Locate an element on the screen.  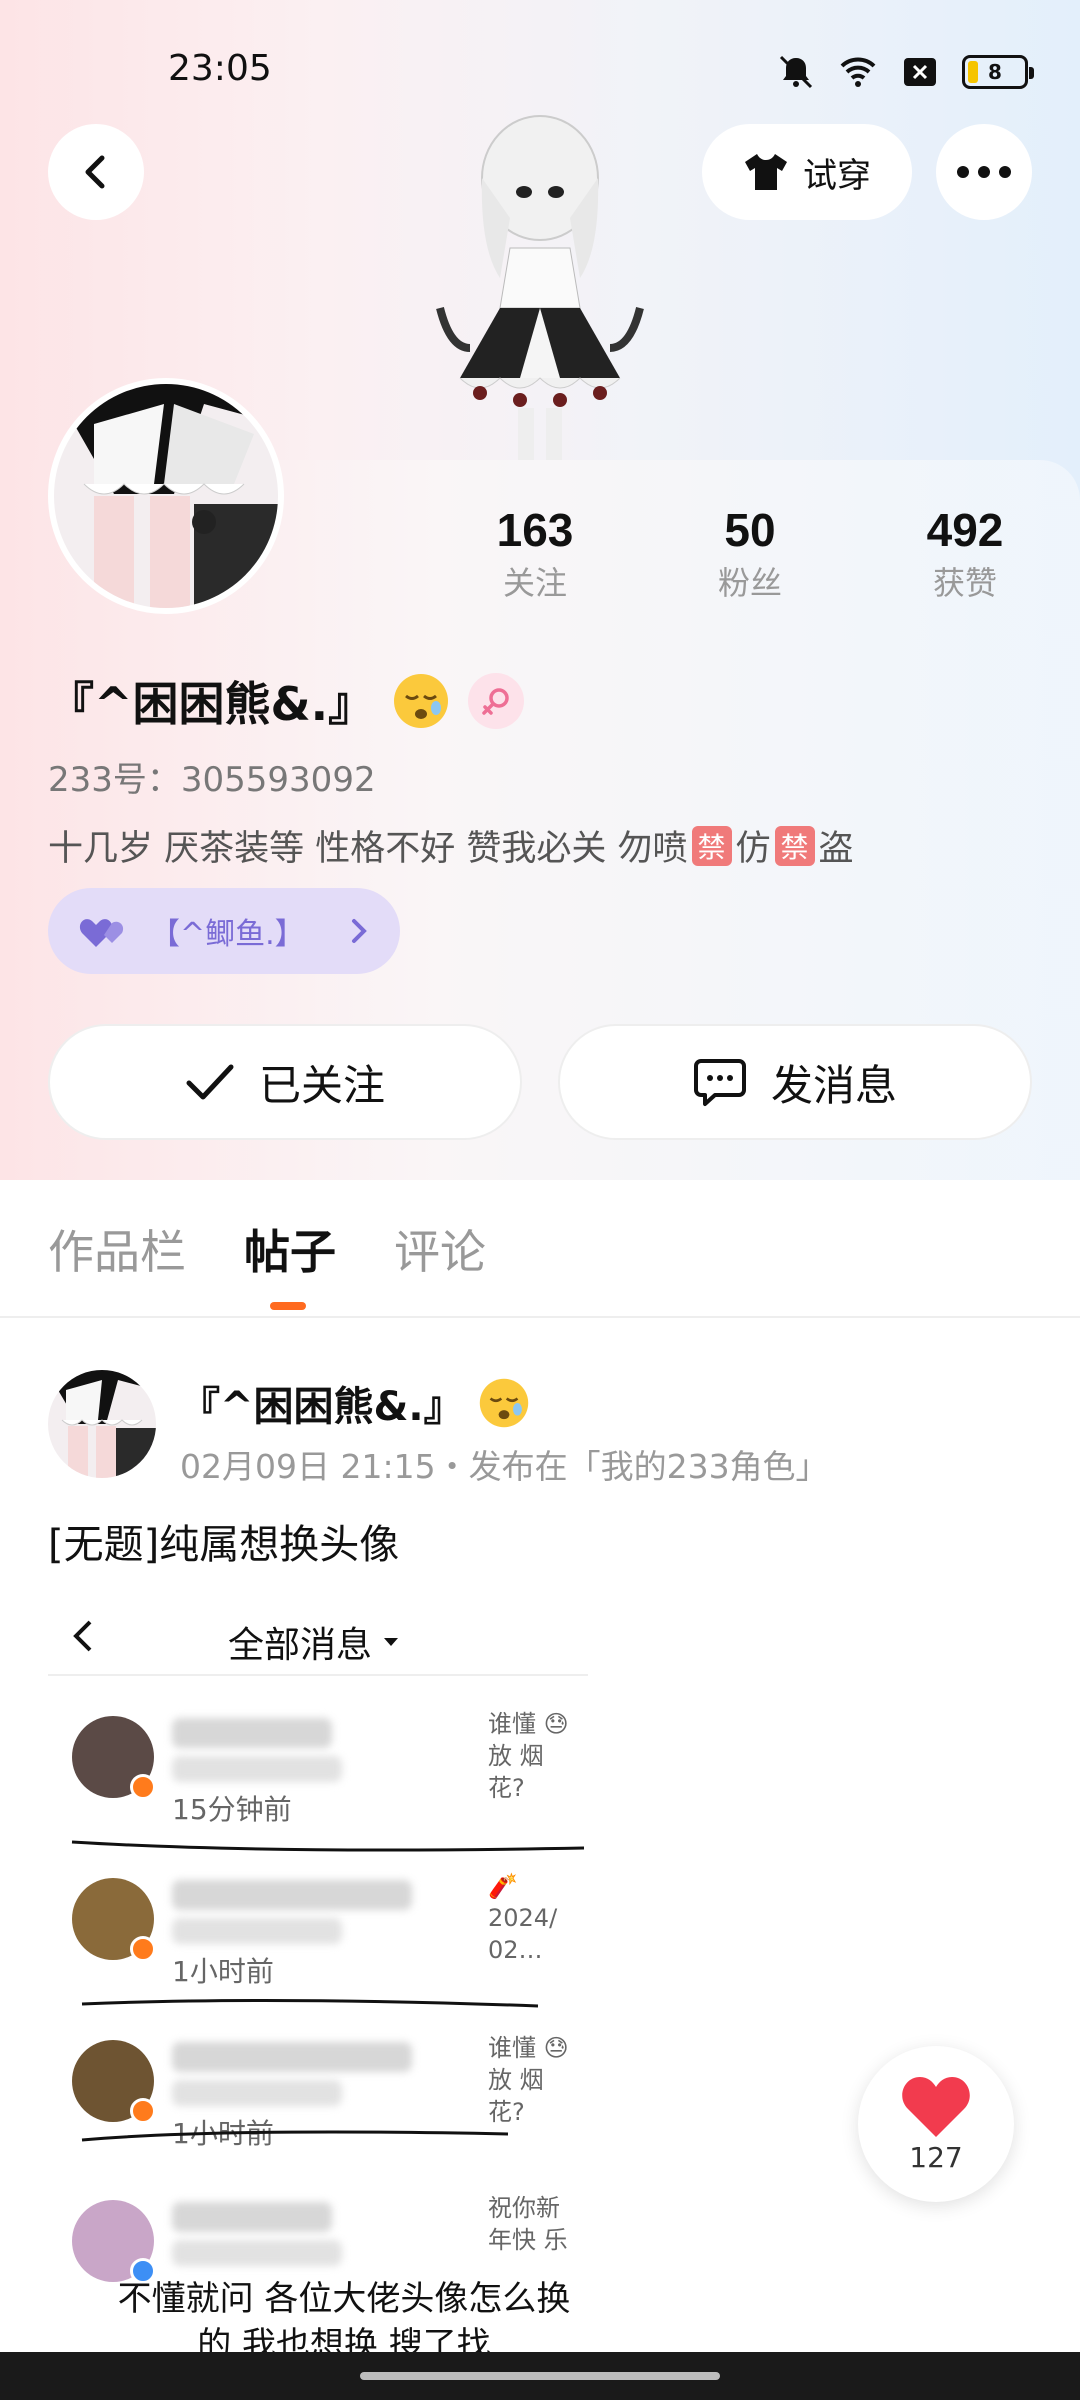
profile-avatar is located at coordinates (166, 496).